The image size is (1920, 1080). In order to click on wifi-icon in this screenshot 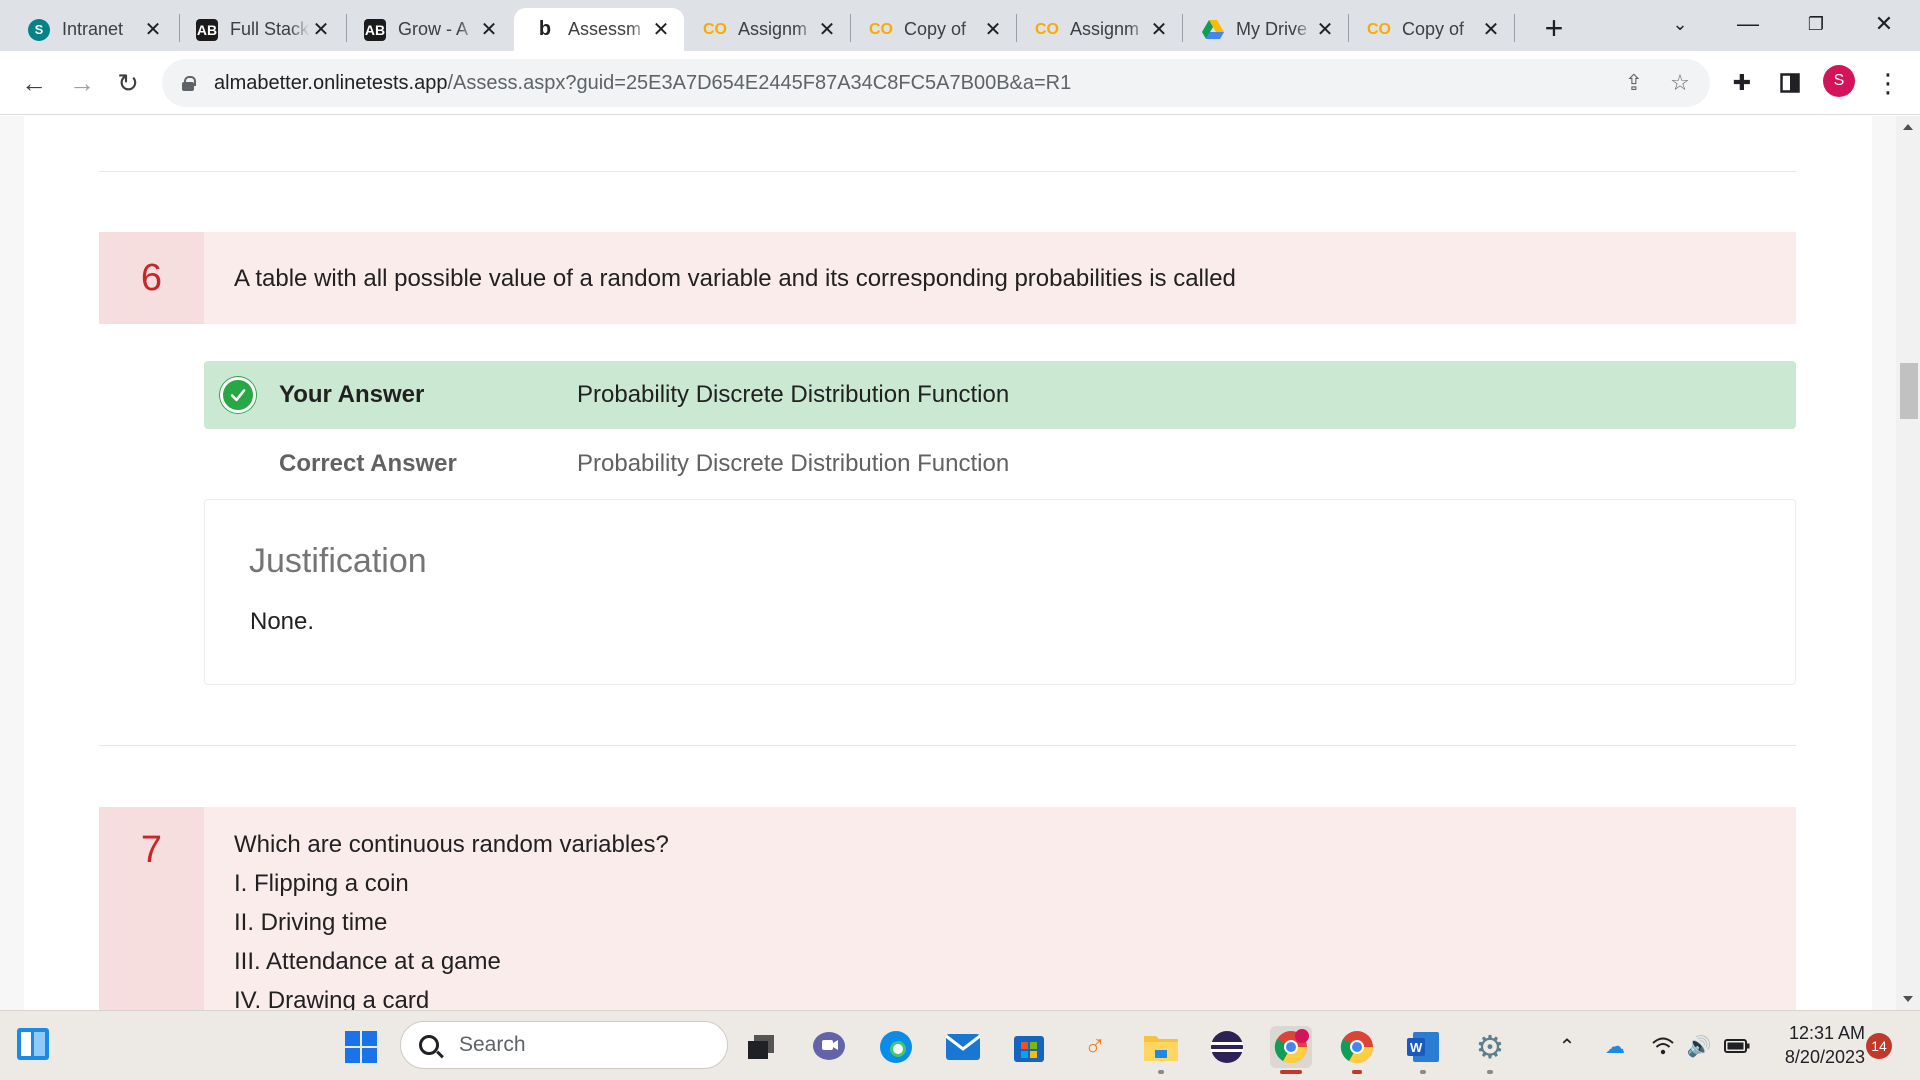, I will do `click(1663, 1046)`.